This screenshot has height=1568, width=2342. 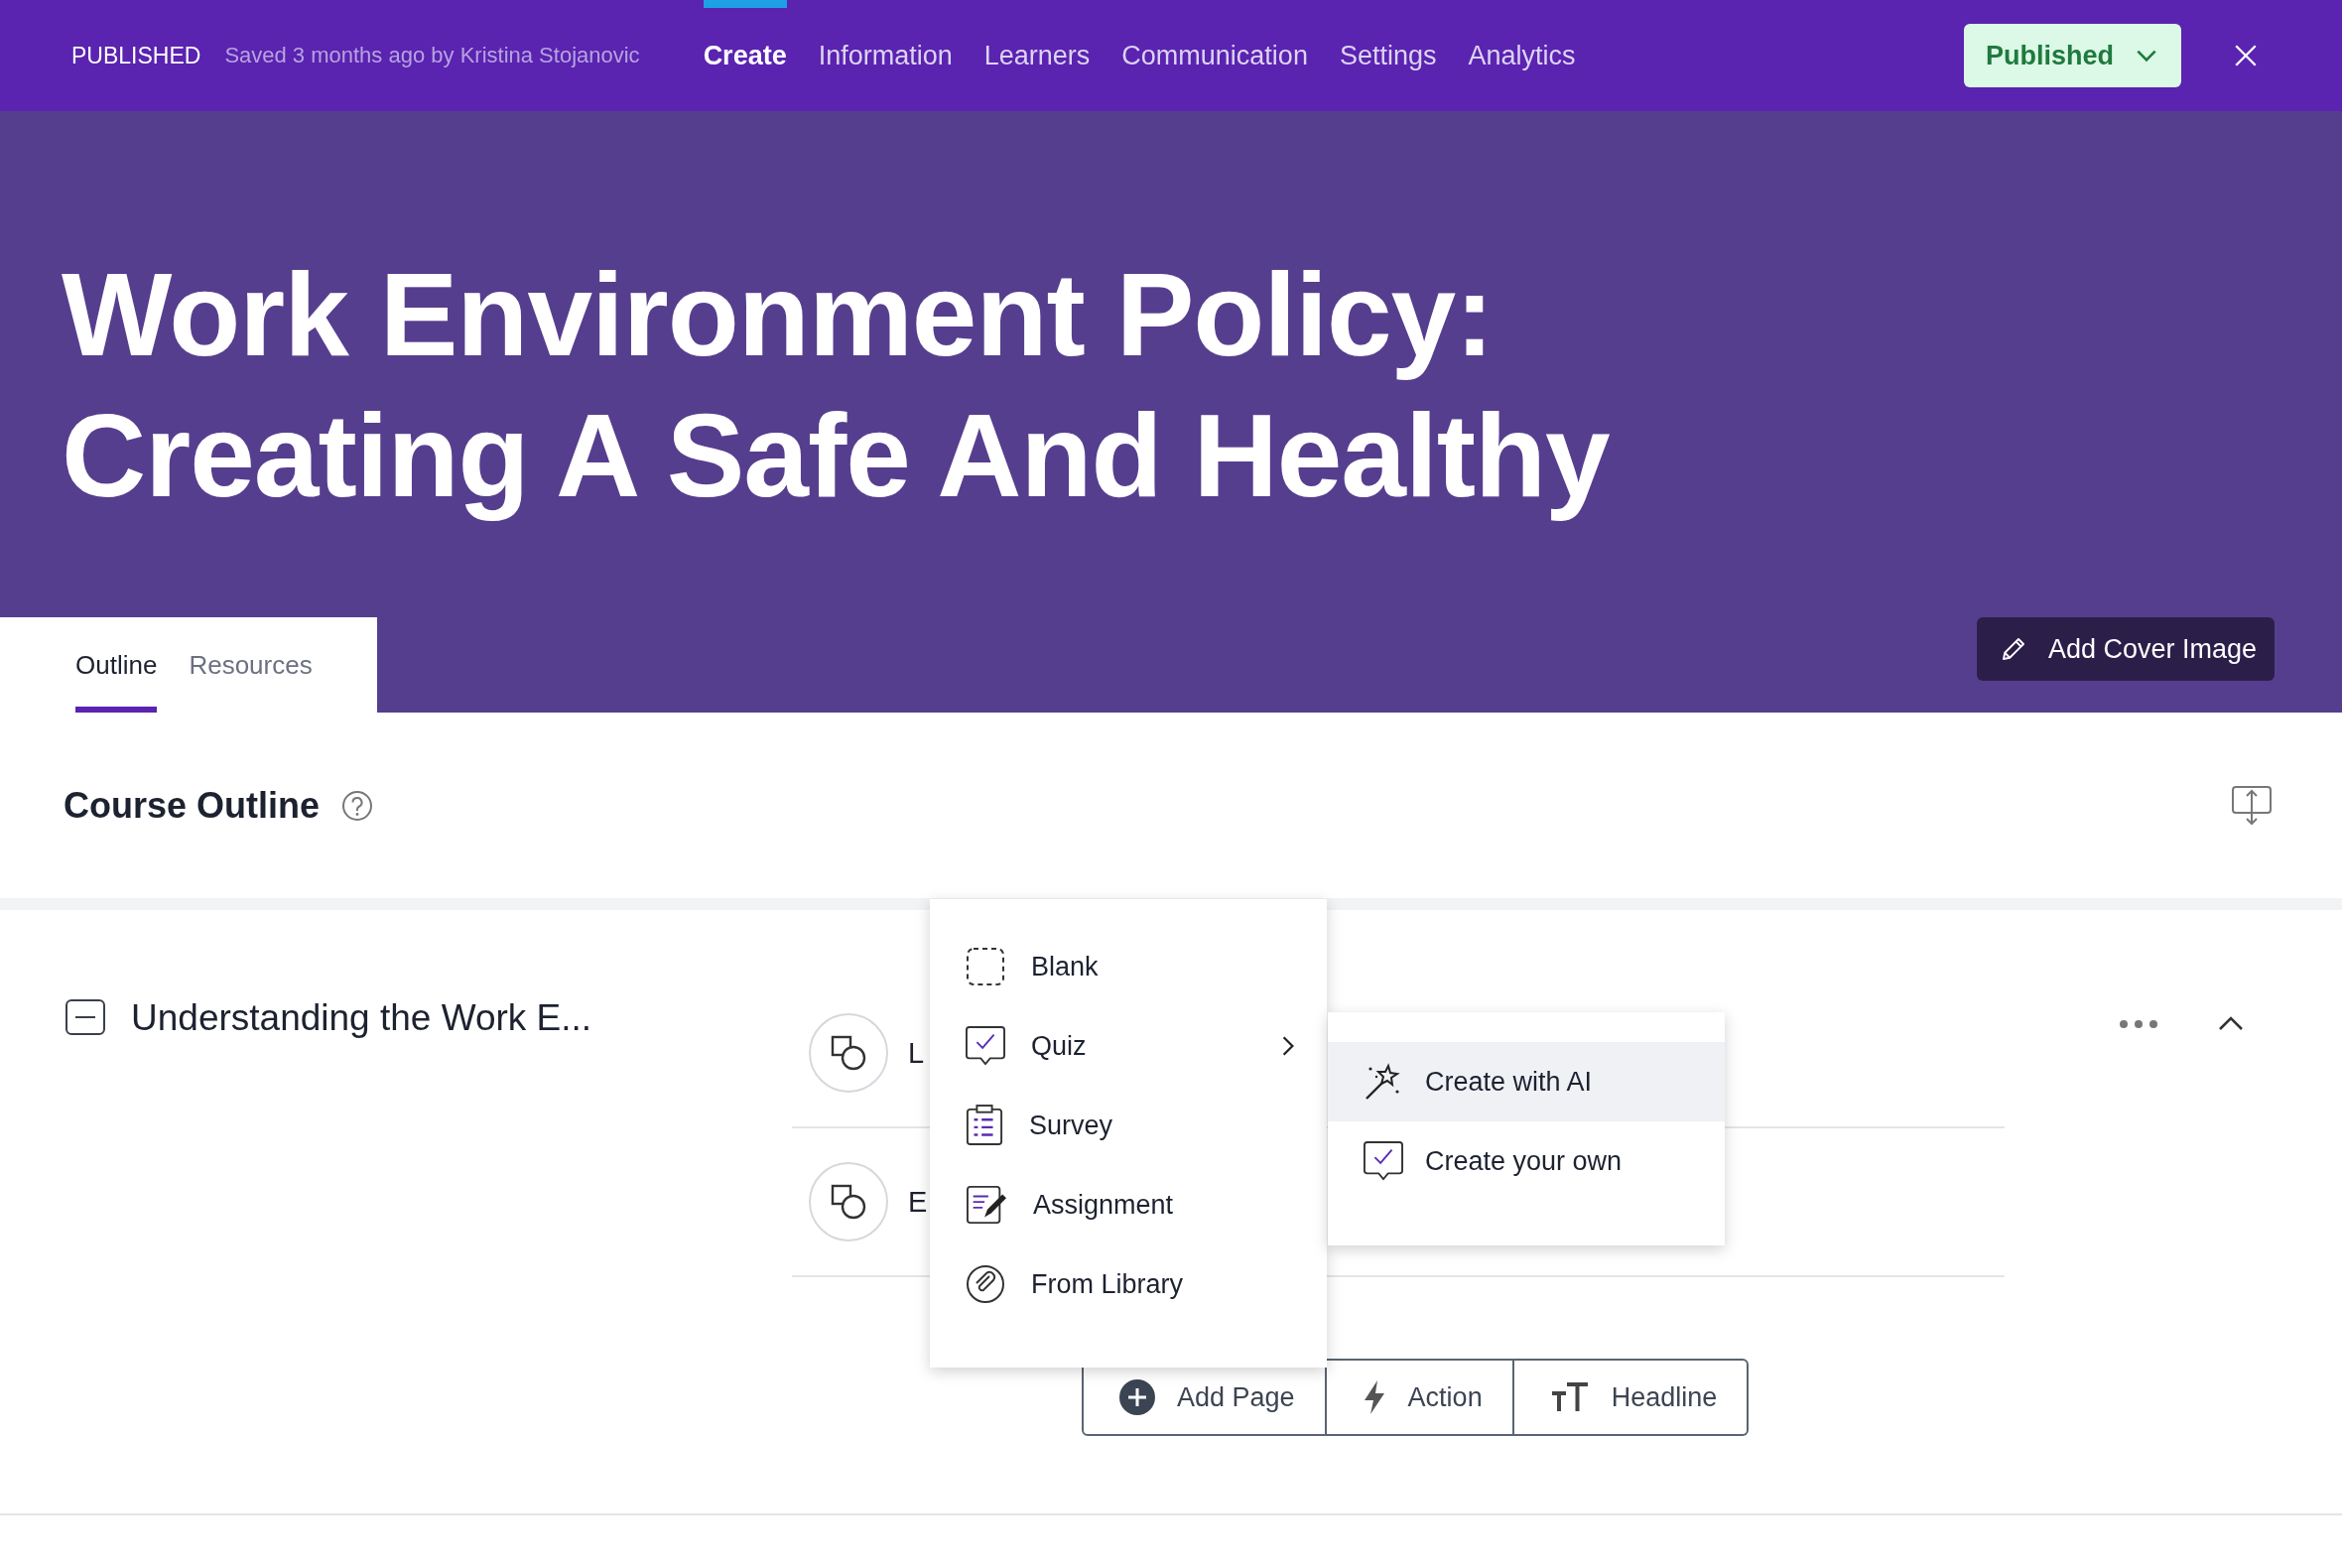 What do you see at coordinates (985, 966) in the screenshot?
I see `dashed-square-icon` at bounding box center [985, 966].